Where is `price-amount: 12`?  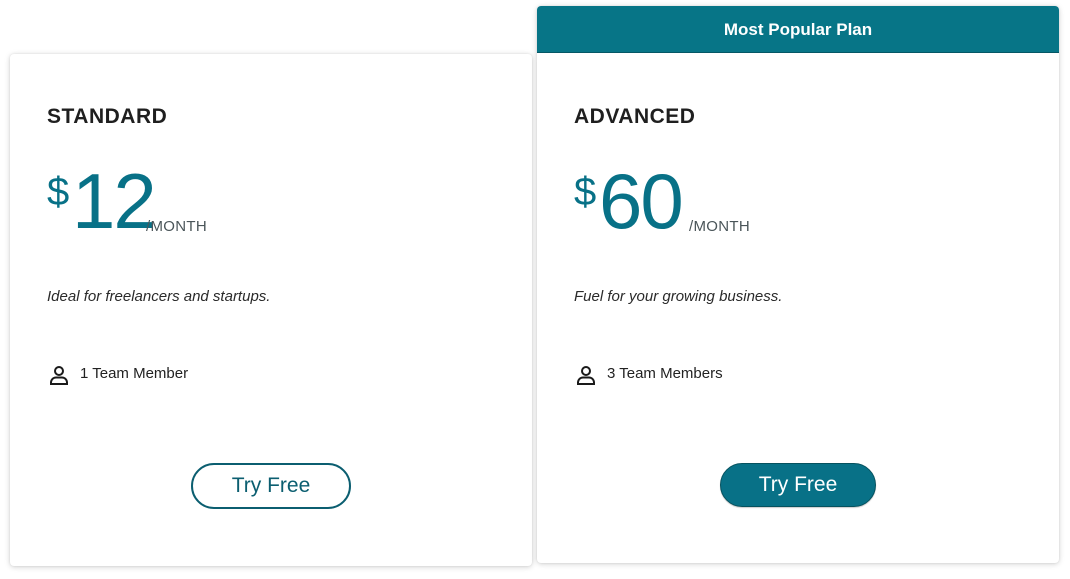
price-amount: 12 is located at coordinates (114, 201).